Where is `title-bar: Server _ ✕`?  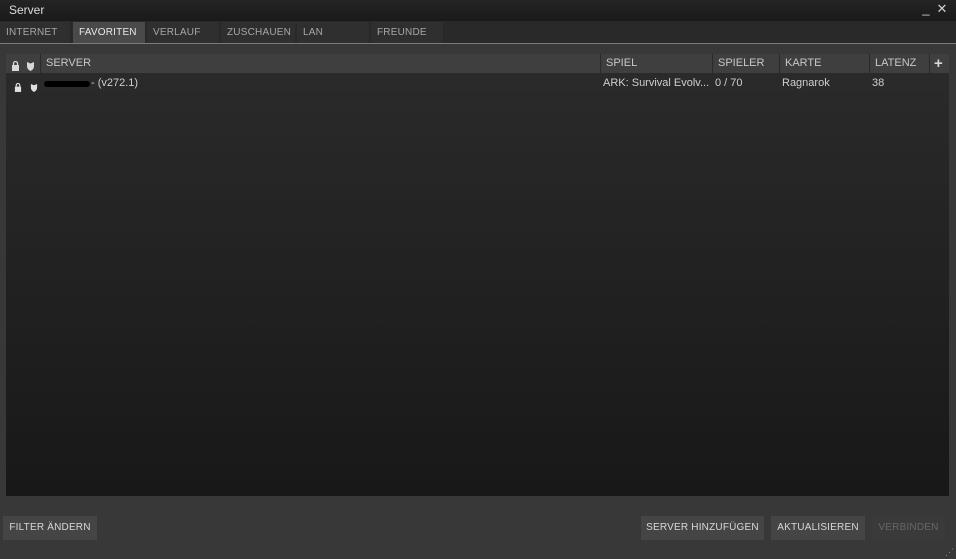
title-bar: Server _ ✕ is located at coordinates (478, 10).